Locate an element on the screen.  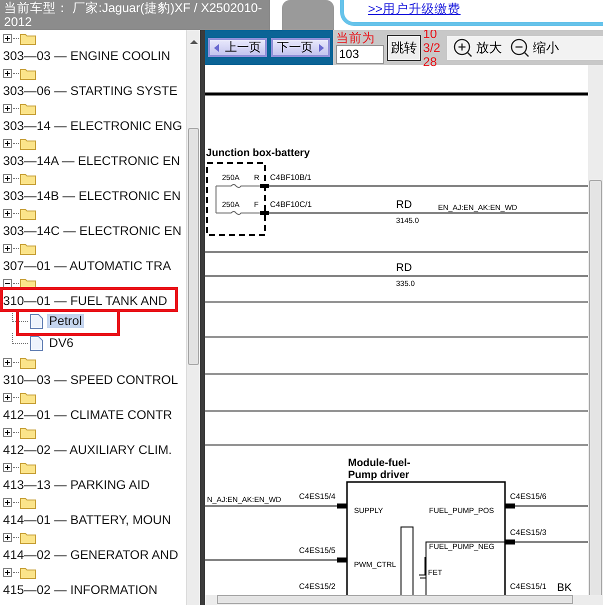
connector-label: C4ES15/2 is located at coordinates (317, 586).